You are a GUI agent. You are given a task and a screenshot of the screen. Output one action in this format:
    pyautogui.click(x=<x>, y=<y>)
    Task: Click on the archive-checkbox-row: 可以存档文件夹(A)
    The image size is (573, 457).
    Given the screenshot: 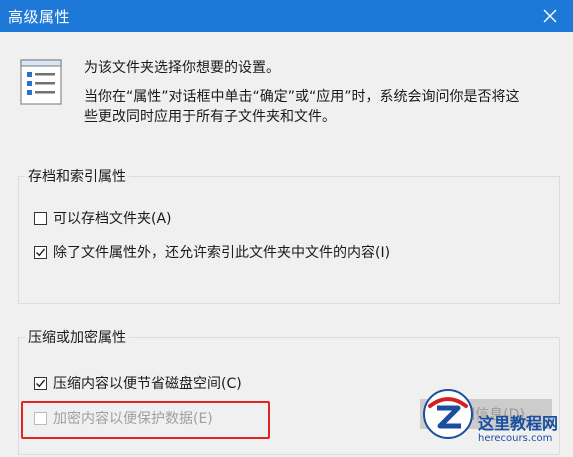 What is the action you would take?
    pyautogui.click(x=103, y=218)
    